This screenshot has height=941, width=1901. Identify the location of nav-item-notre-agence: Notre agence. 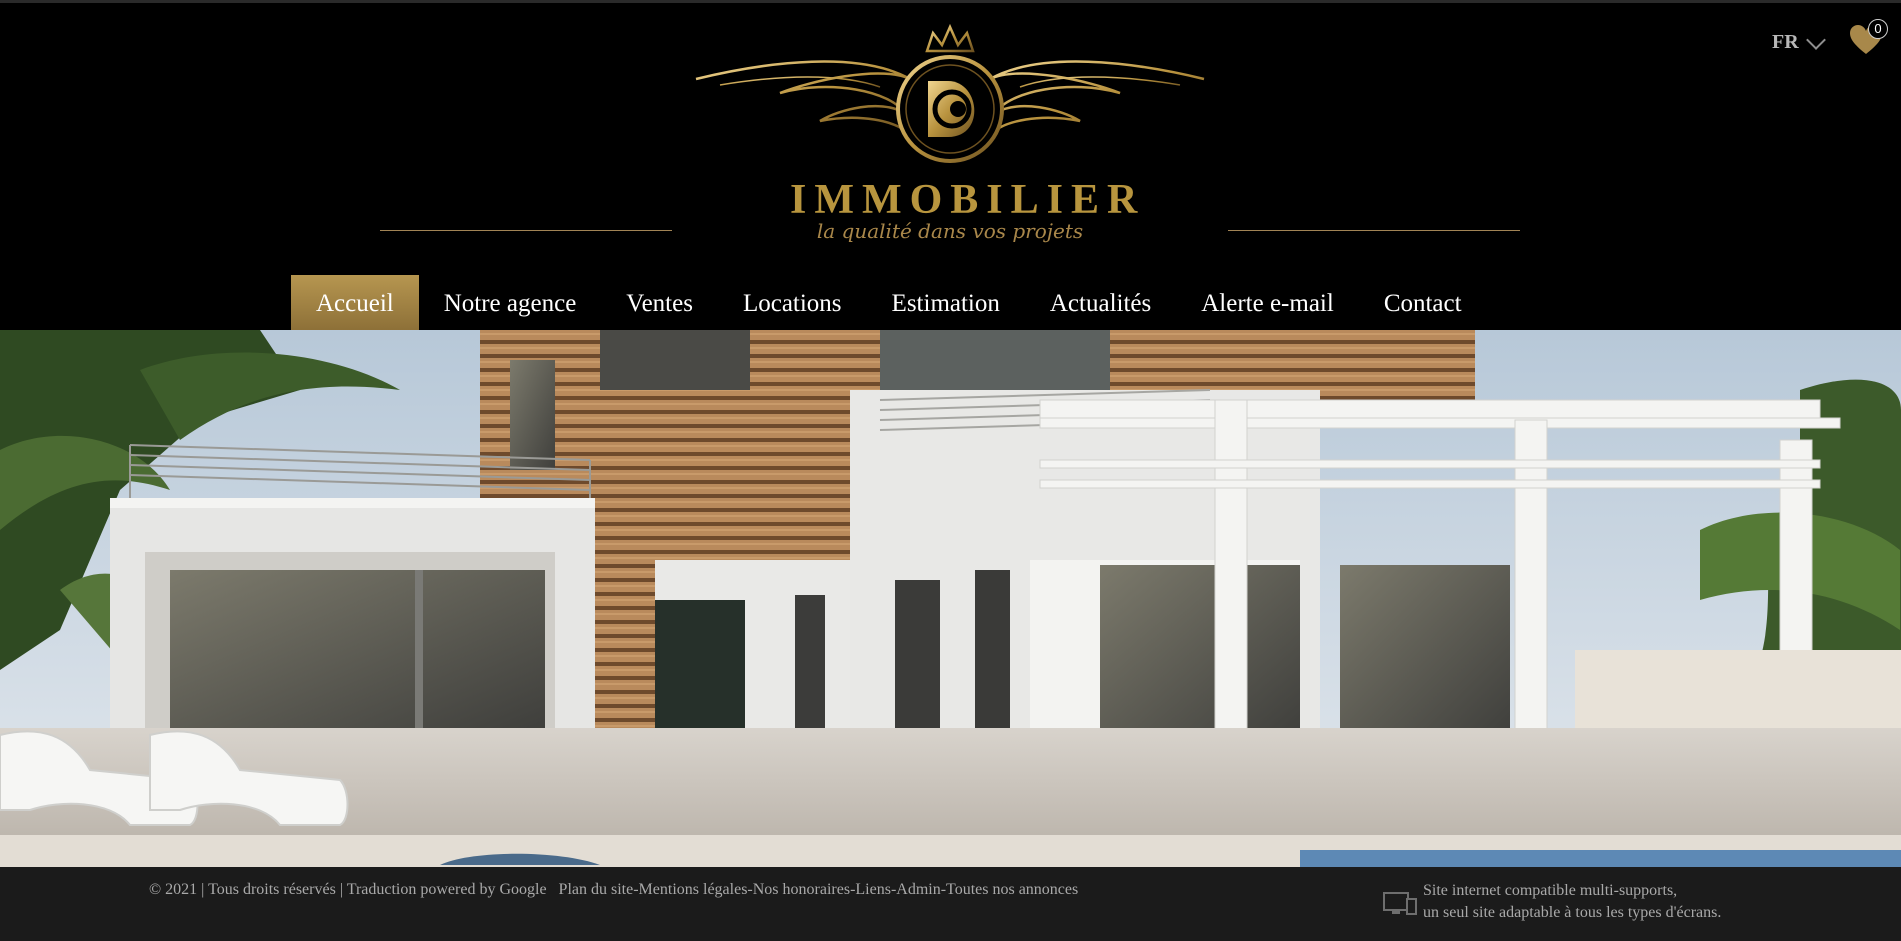
(510, 303).